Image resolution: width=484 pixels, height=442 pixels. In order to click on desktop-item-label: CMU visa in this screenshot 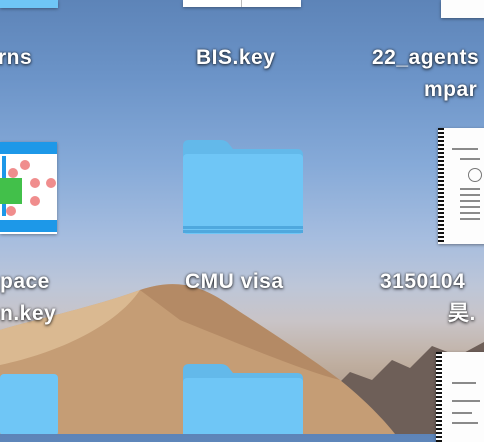, I will do `click(234, 281)`.